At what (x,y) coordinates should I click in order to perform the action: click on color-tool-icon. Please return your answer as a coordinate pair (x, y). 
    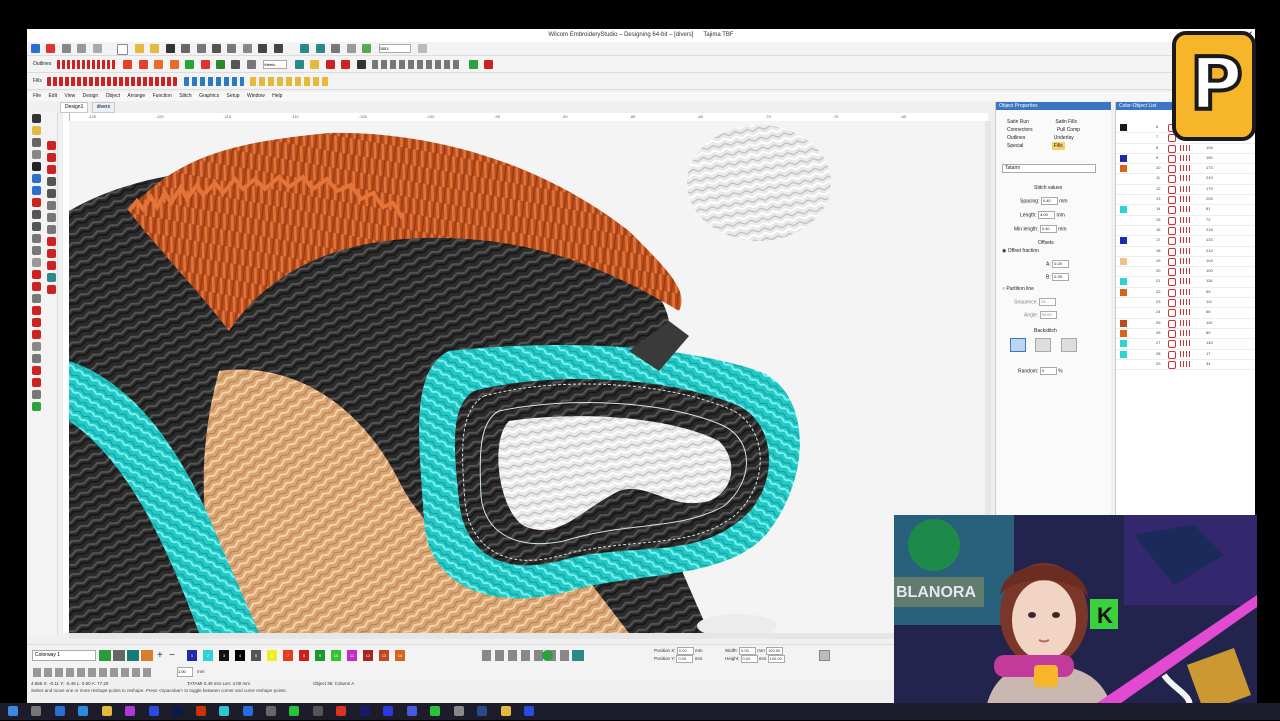
    Looking at the image, I should click on (51, 277).